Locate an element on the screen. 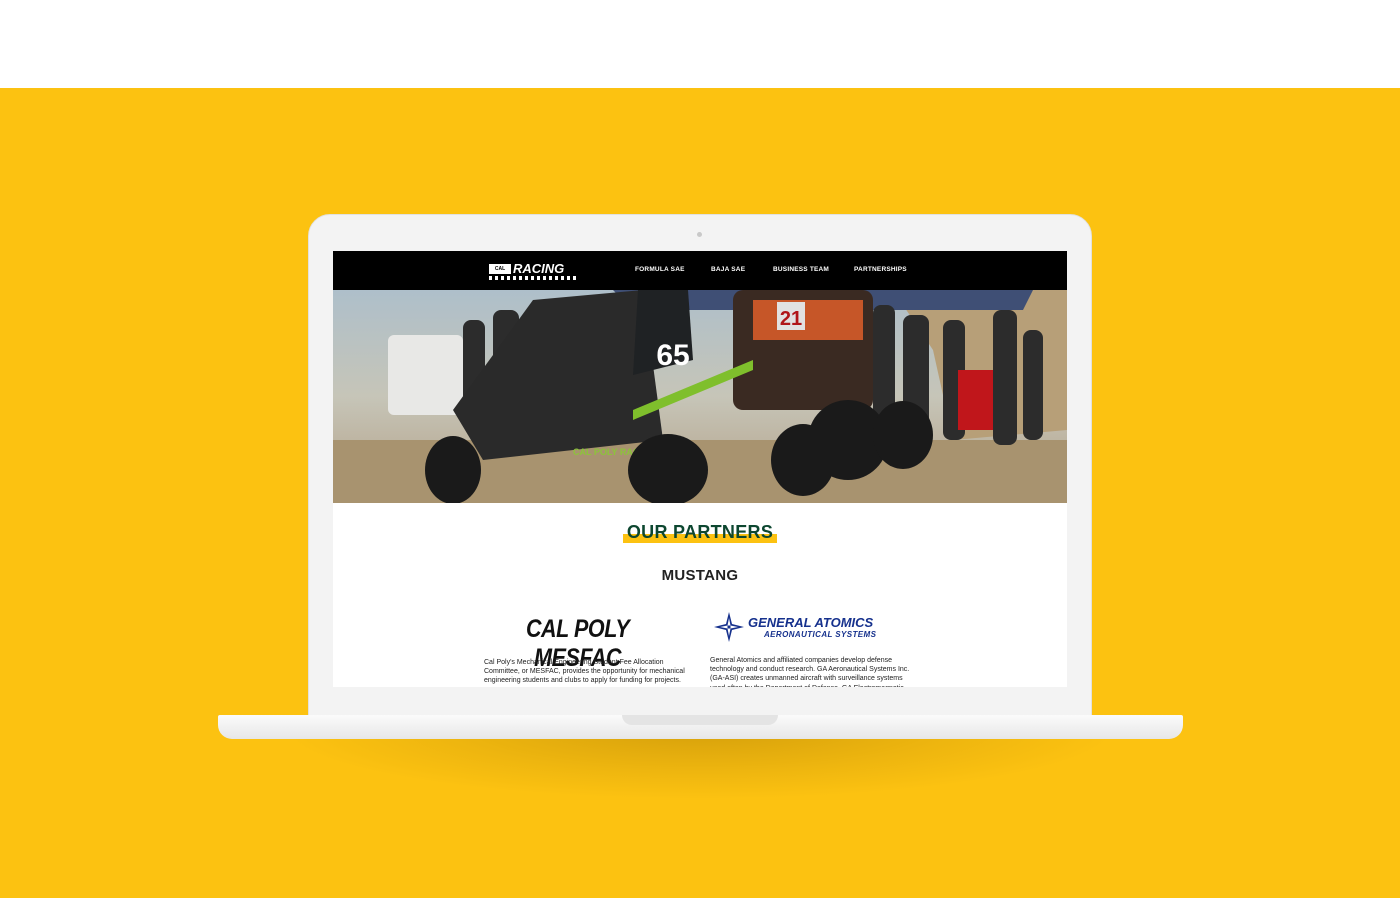 The height and width of the screenshot is (898, 1400). hero-photo: 21 65 CAL POLY RACING is located at coordinates (700, 396).